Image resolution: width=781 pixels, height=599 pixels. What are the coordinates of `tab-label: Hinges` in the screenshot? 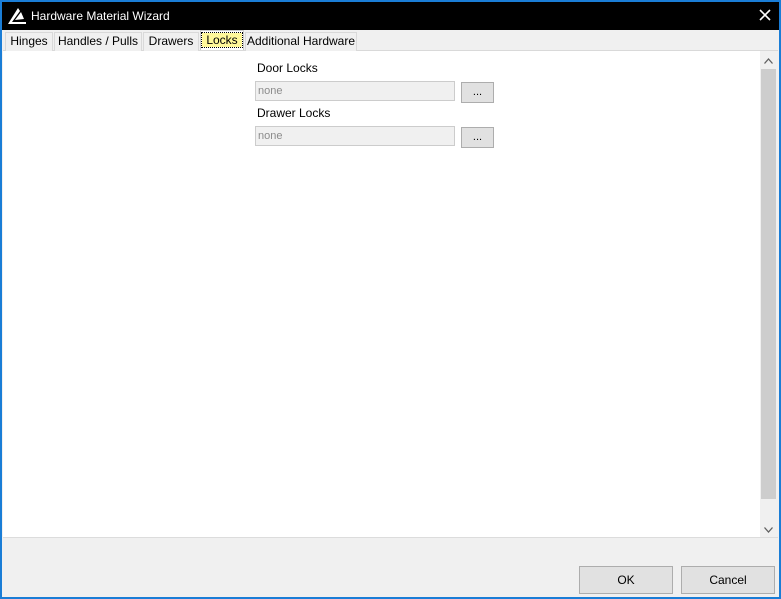 It's located at (29, 41).